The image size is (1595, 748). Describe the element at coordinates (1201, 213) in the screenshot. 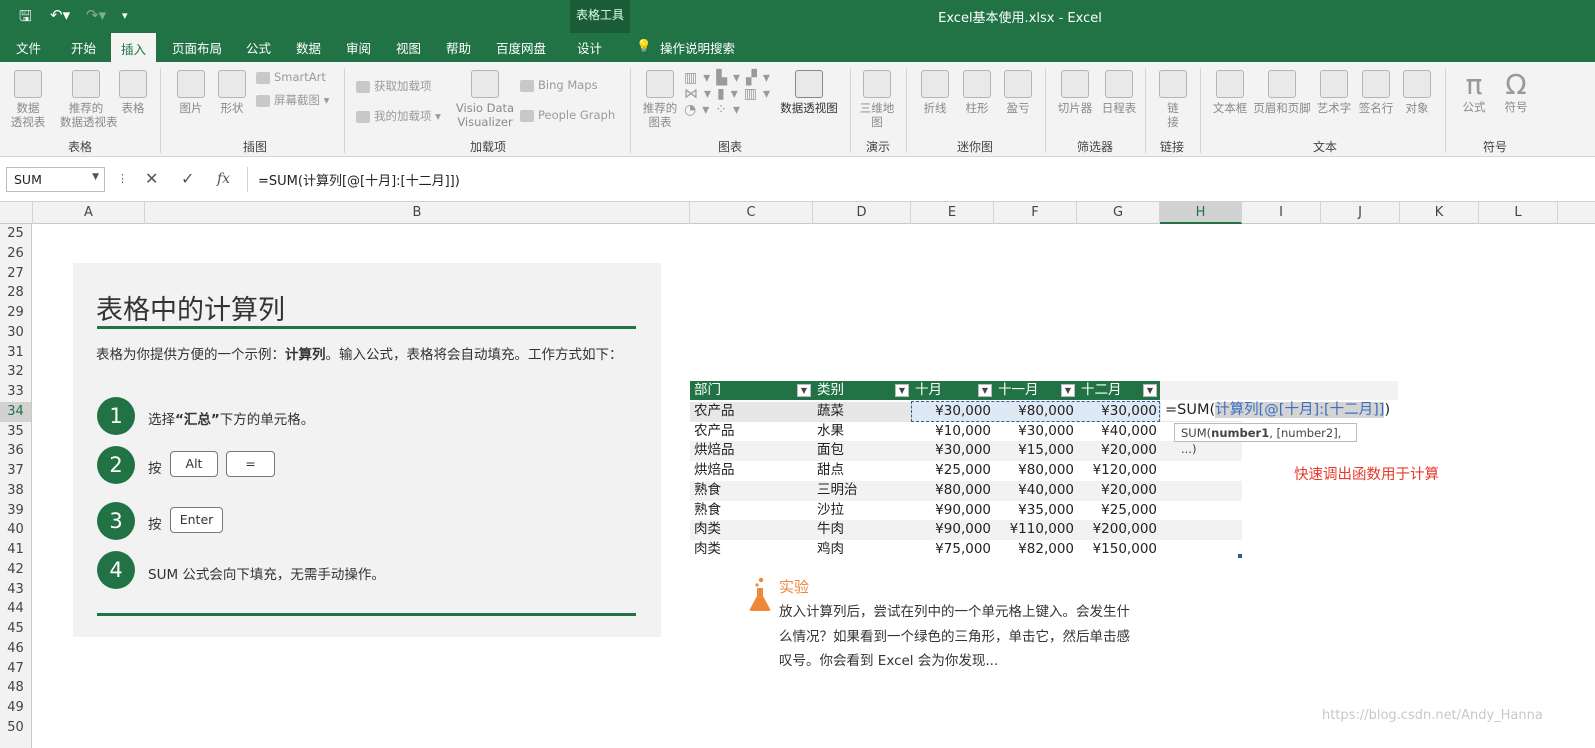

I see `column-header-selected: H` at that location.